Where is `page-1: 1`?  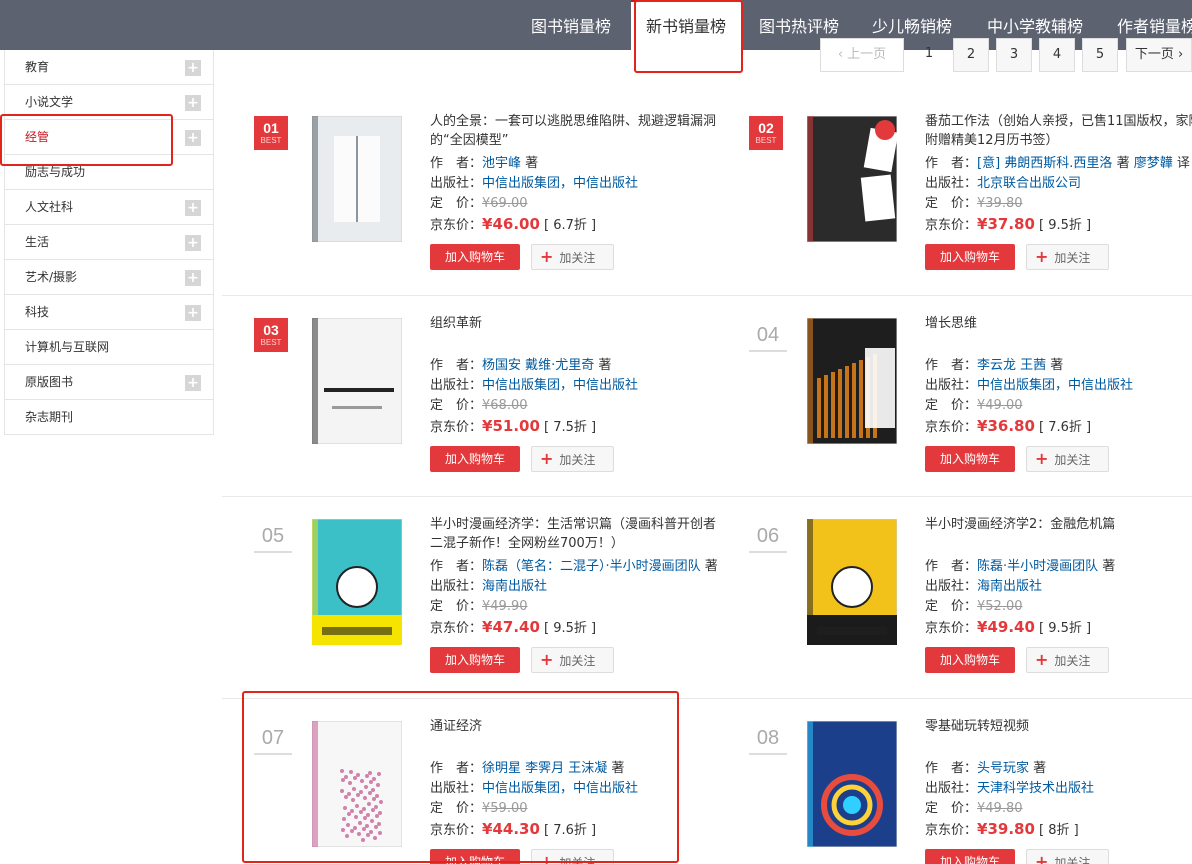 page-1: 1 is located at coordinates (929, 55).